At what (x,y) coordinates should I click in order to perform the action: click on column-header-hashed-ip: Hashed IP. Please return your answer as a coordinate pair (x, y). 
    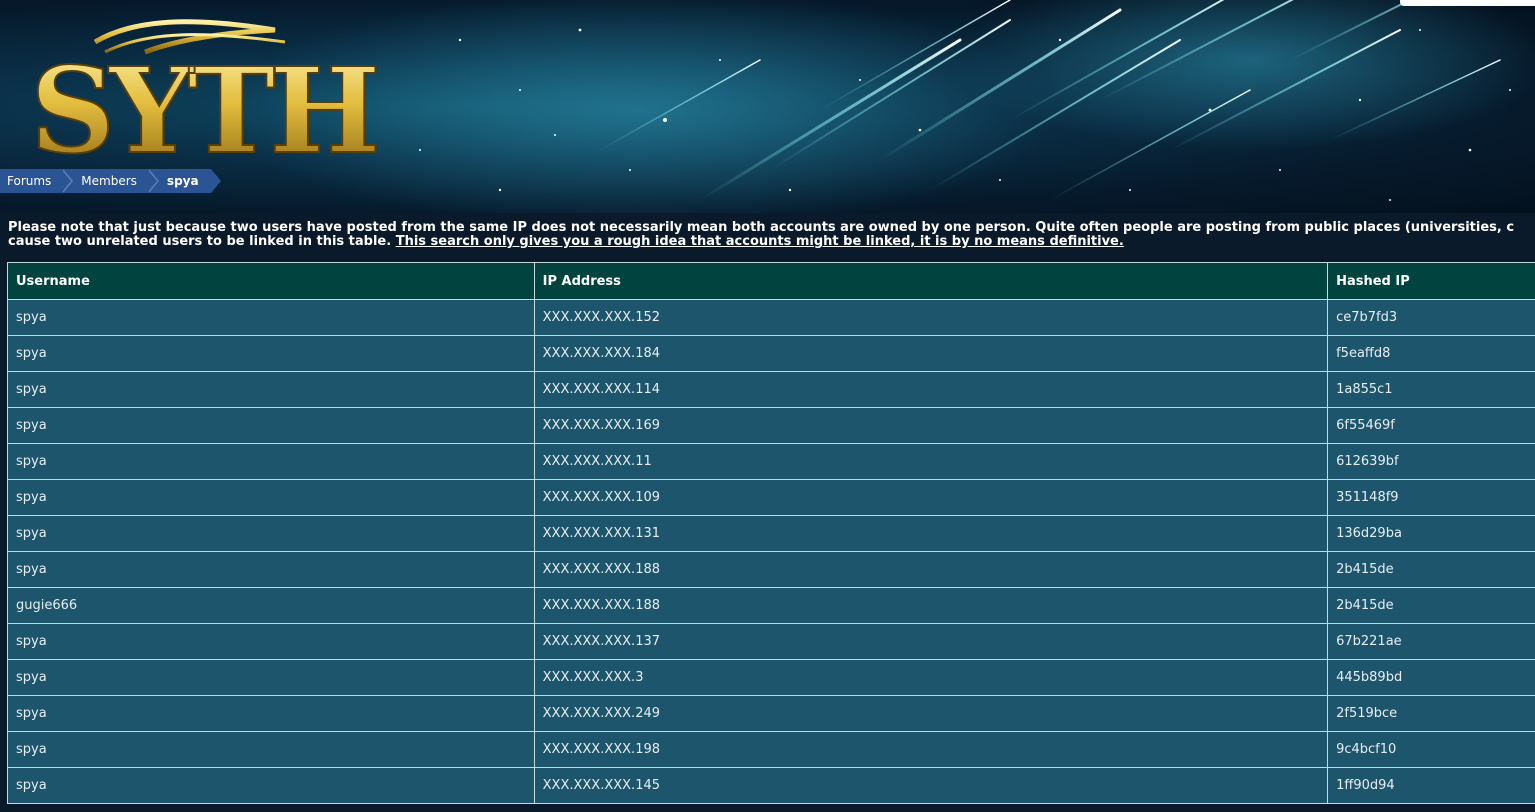
    Looking at the image, I should click on (1431, 281).